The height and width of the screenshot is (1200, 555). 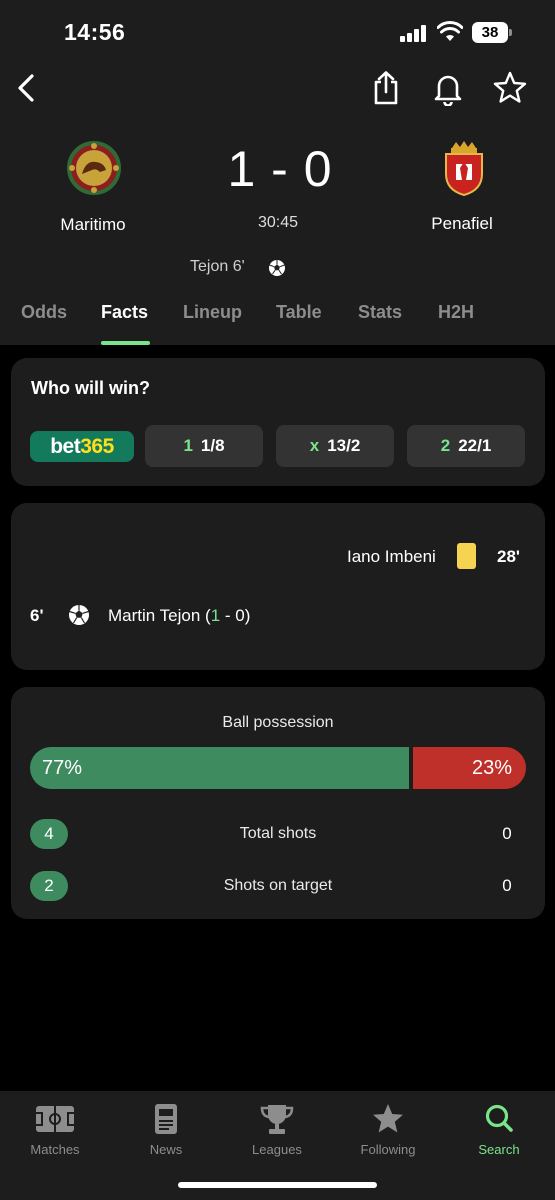 I want to click on possession-away-bar: 23%, so click(x=469, y=768).